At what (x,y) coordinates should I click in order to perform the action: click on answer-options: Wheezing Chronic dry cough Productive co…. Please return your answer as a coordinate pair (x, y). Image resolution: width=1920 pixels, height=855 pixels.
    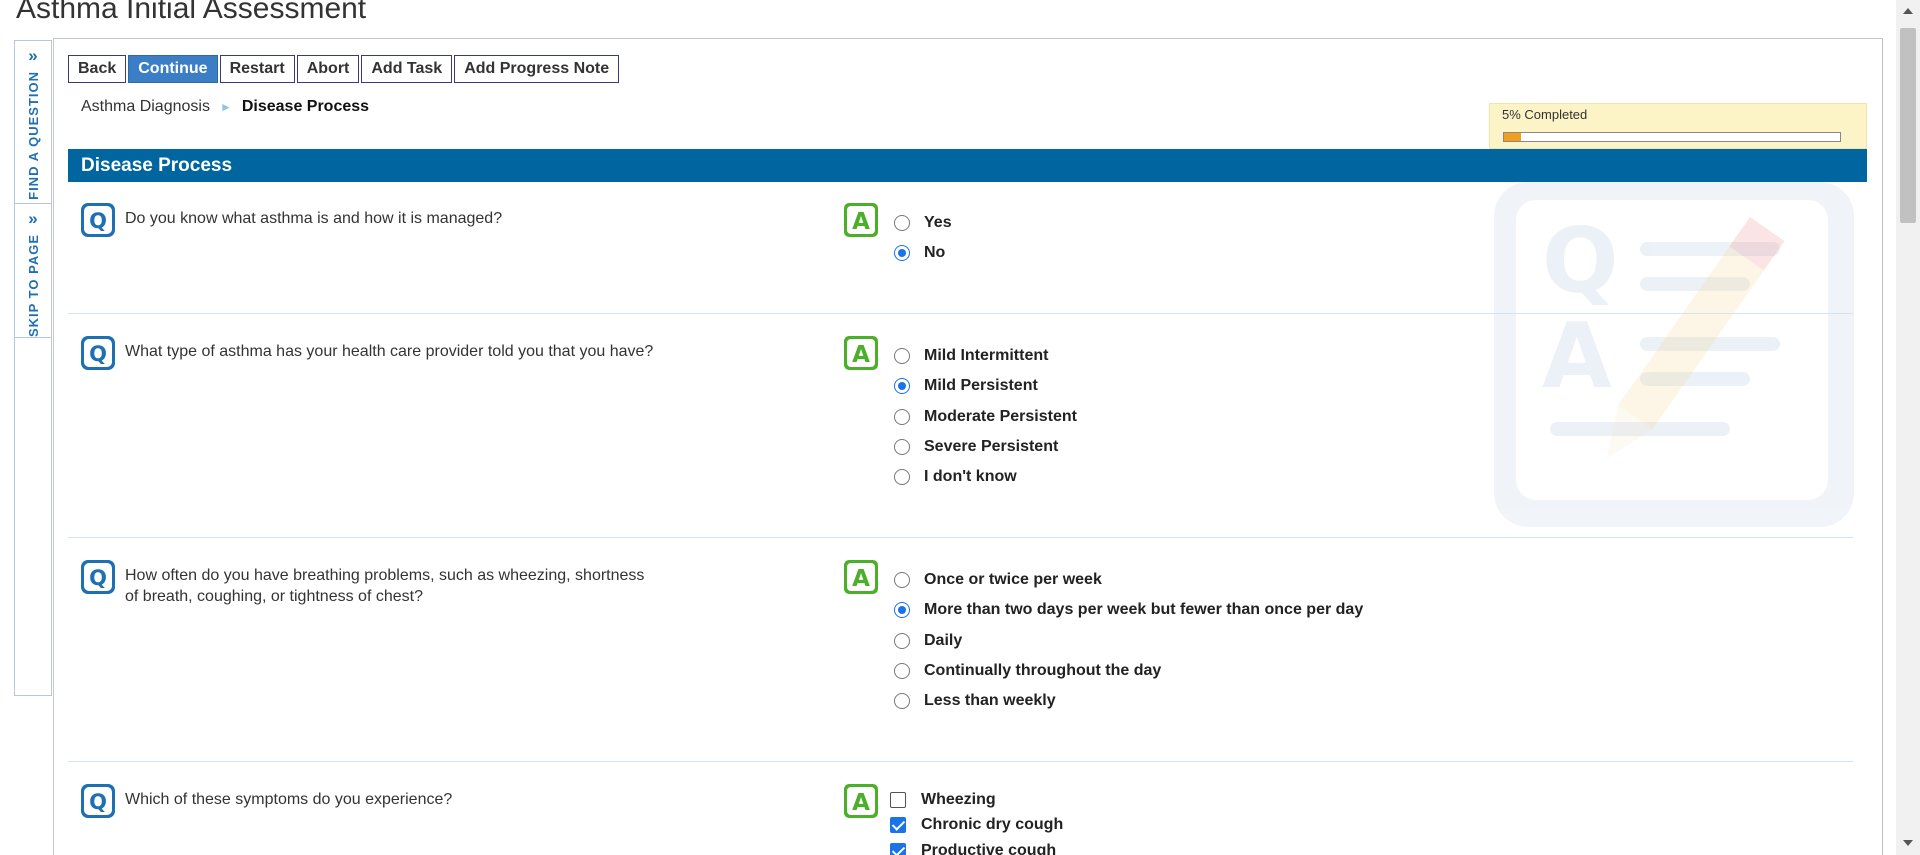
    Looking at the image, I should click on (976, 821).